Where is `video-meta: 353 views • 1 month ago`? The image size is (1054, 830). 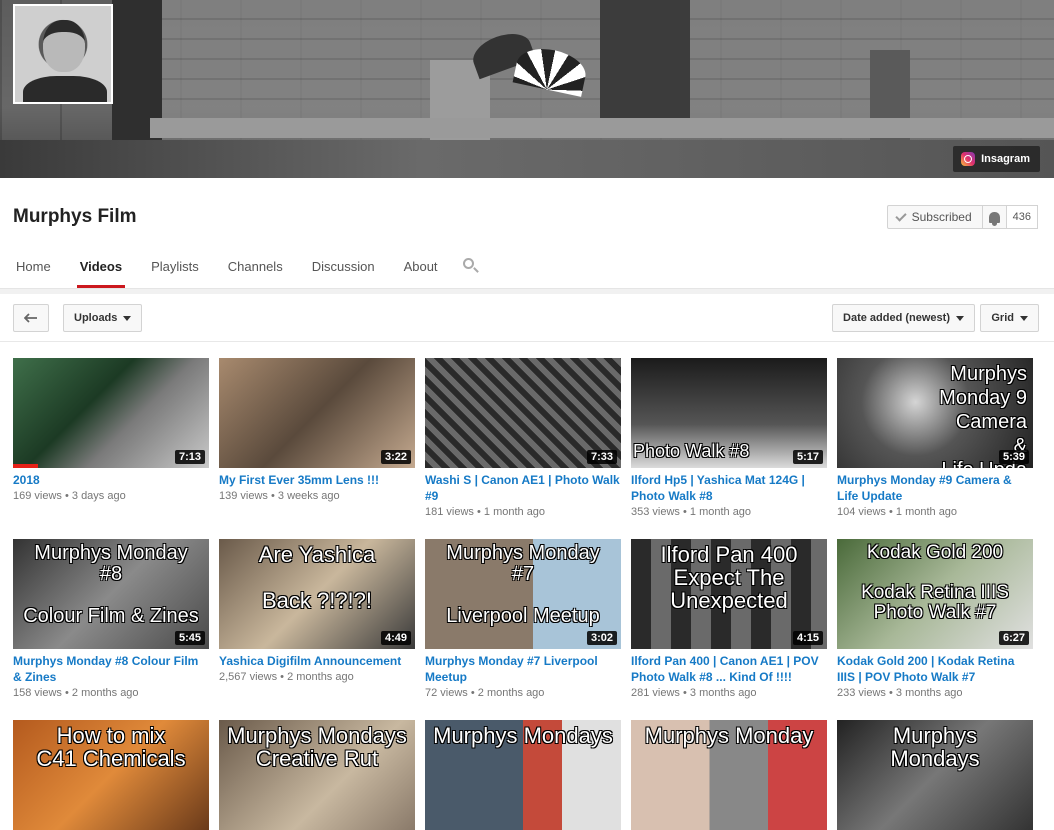 video-meta: 353 views • 1 month ago is located at coordinates (729, 512).